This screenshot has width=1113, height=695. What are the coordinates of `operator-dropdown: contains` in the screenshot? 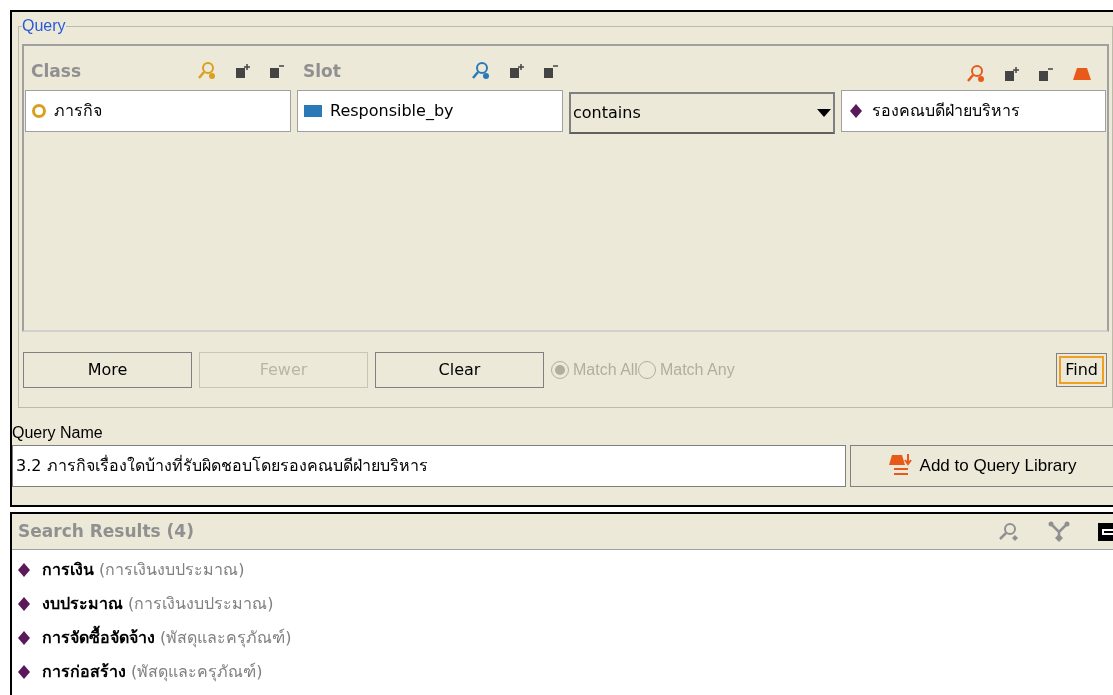 It's located at (702, 113).